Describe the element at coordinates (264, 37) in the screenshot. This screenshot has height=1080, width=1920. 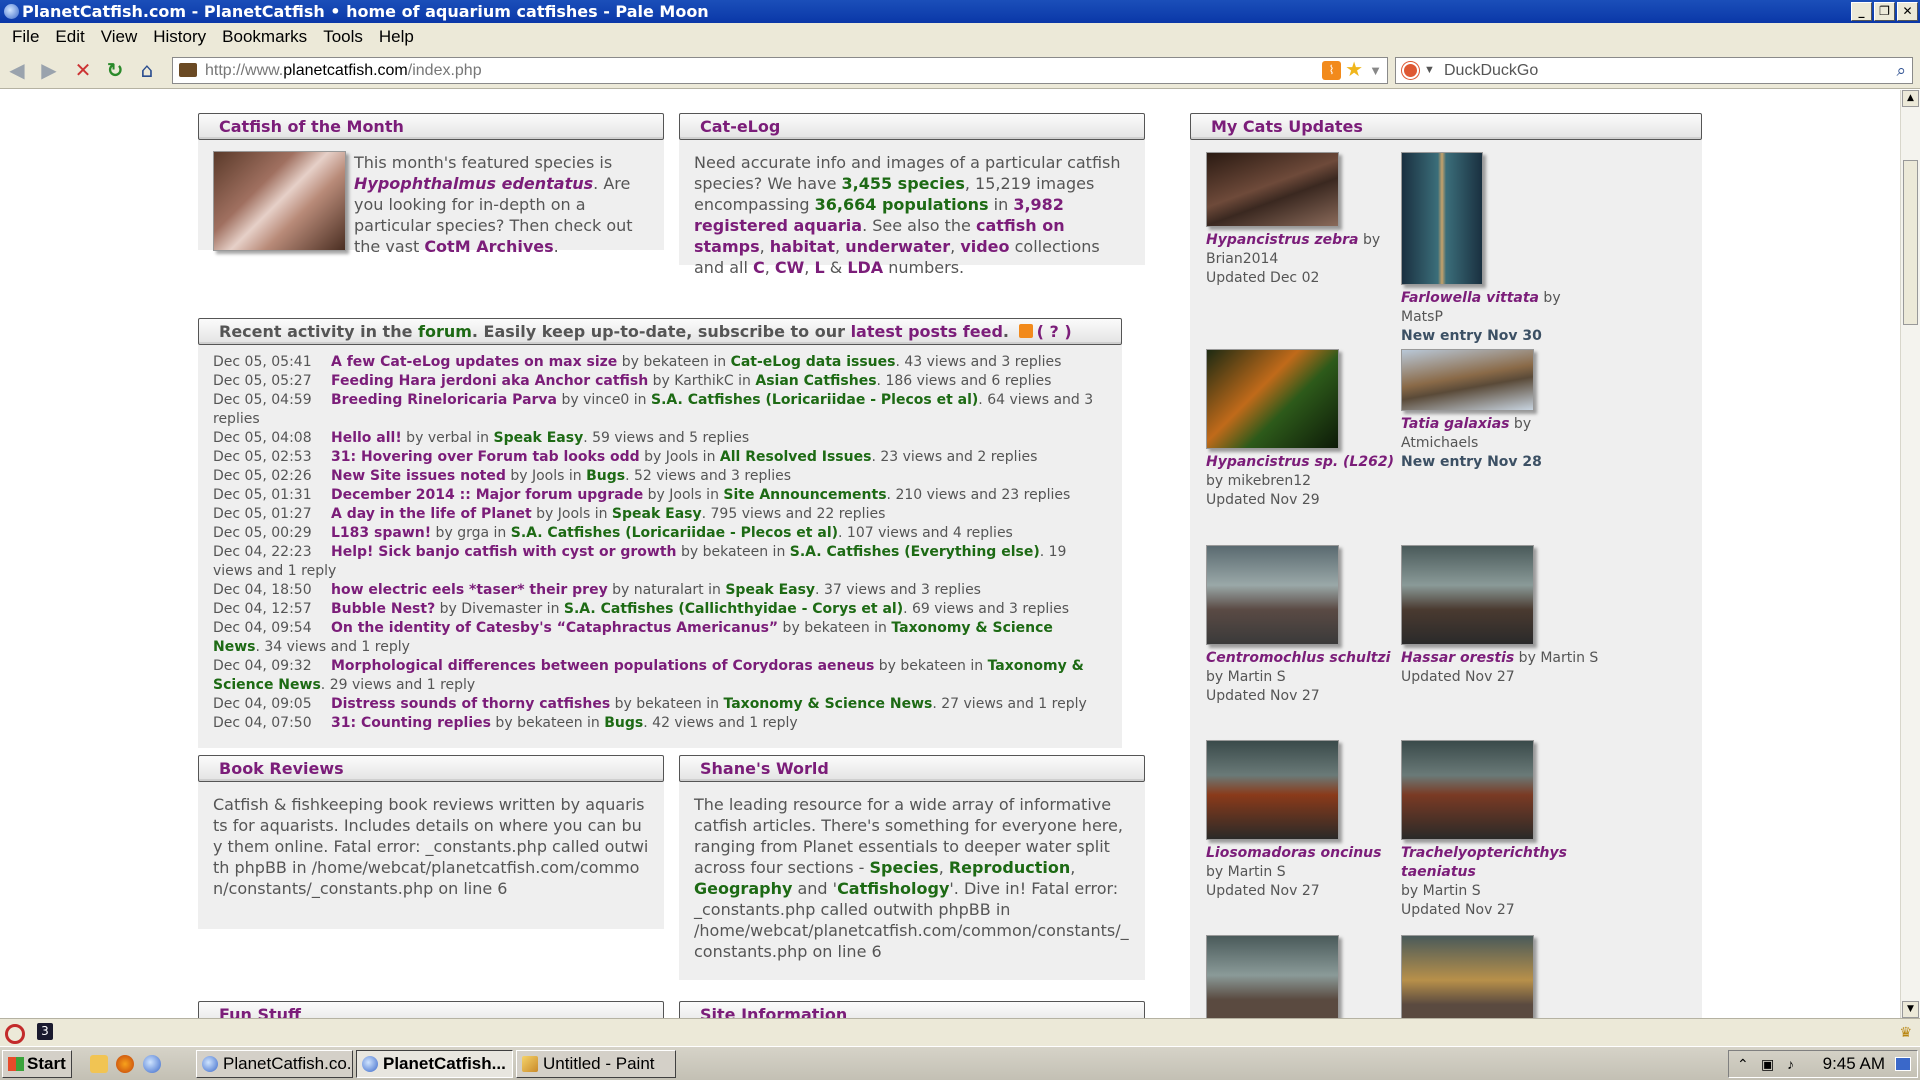
I see `menu-bookmarks: Bookmarks` at that location.